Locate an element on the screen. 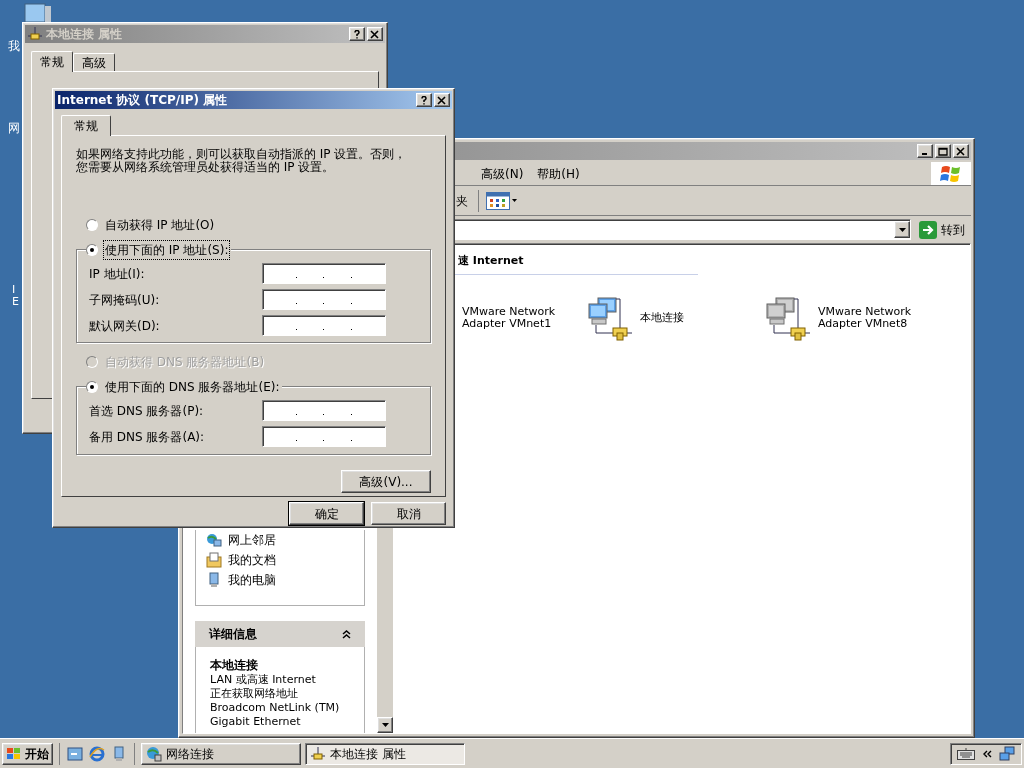  details-text: Gigabit Ethernet is located at coordinates (256, 722).